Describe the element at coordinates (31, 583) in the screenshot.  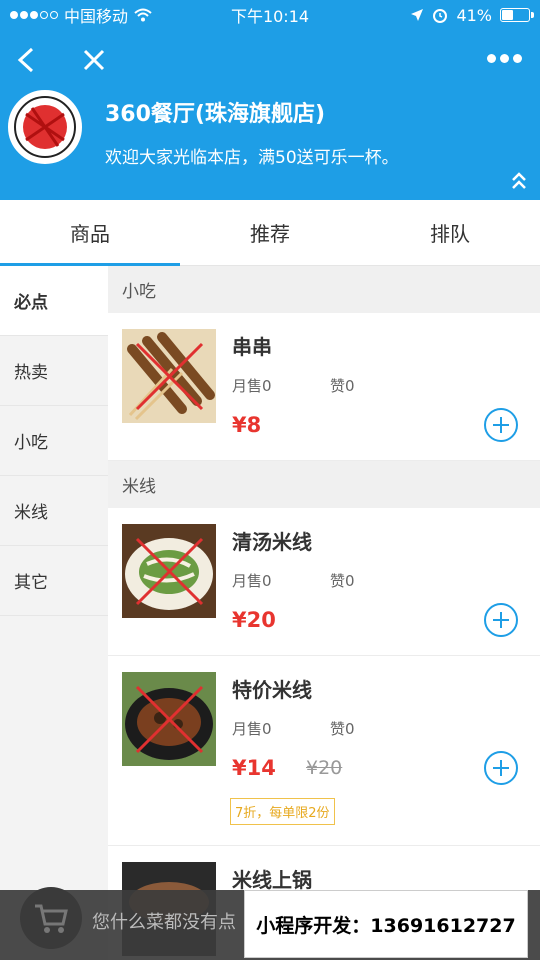
I see `sidebar-item-label: 其它` at that location.